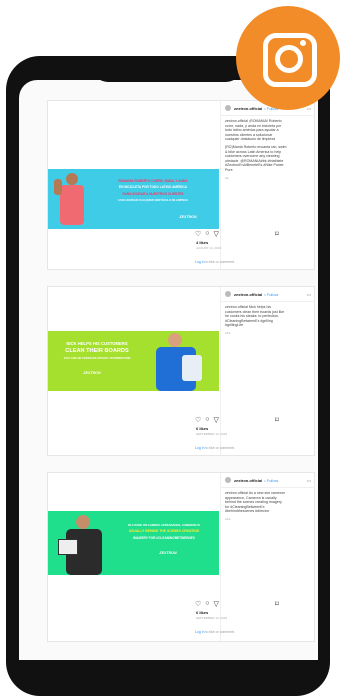  What do you see at coordinates (247, 511) in the screenshot?
I see `caption-line: #behindthescenes #director` at bounding box center [247, 511].